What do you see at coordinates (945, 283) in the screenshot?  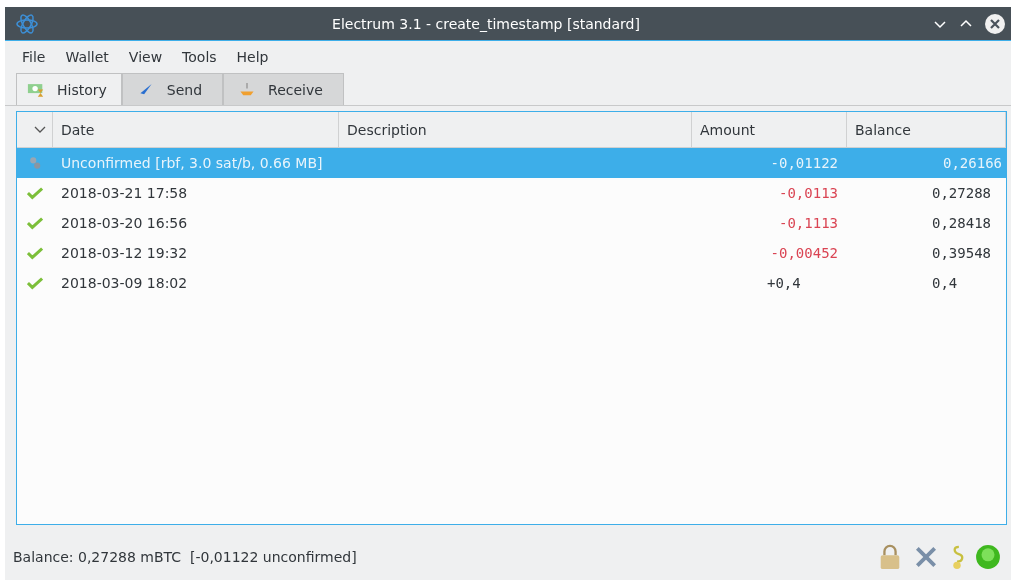 I see `balance-cell-text: 0,4` at bounding box center [945, 283].